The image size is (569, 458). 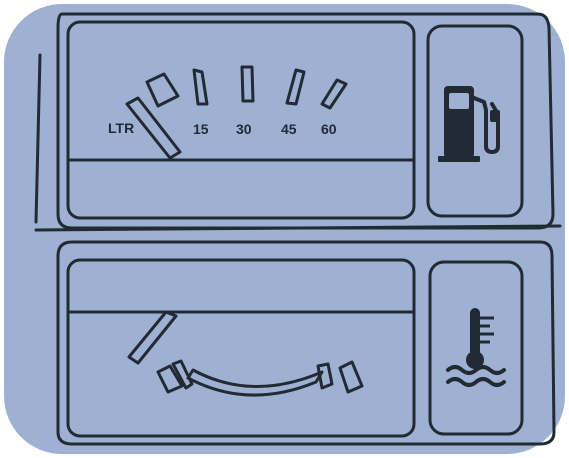 What do you see at coordinates (289, 129) in the screenshot?
I see `scale-label-45: 45` at bounding box center [289, 129].